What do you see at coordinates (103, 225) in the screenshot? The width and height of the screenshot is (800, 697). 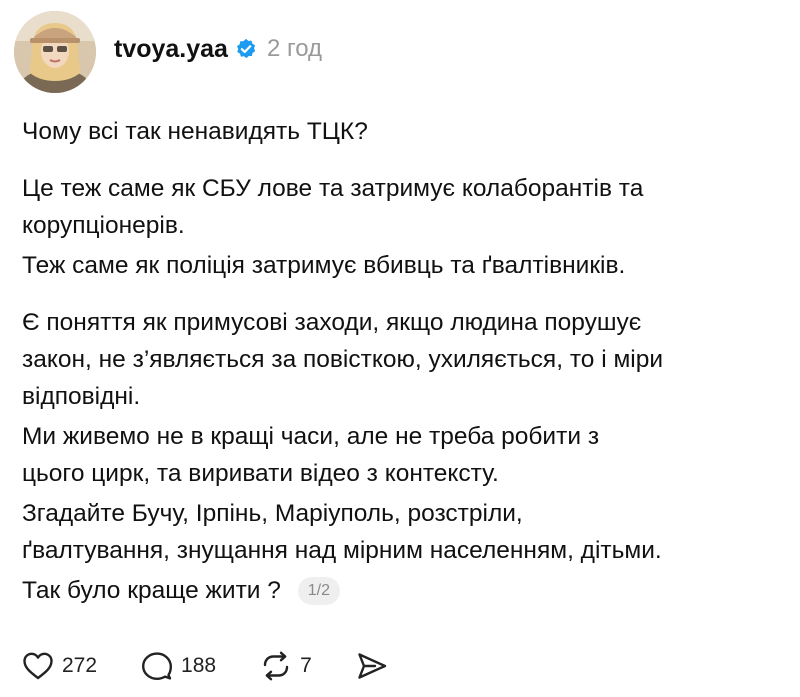 I see `text-line: корупціонерів.` at bounding box center [103, 225].